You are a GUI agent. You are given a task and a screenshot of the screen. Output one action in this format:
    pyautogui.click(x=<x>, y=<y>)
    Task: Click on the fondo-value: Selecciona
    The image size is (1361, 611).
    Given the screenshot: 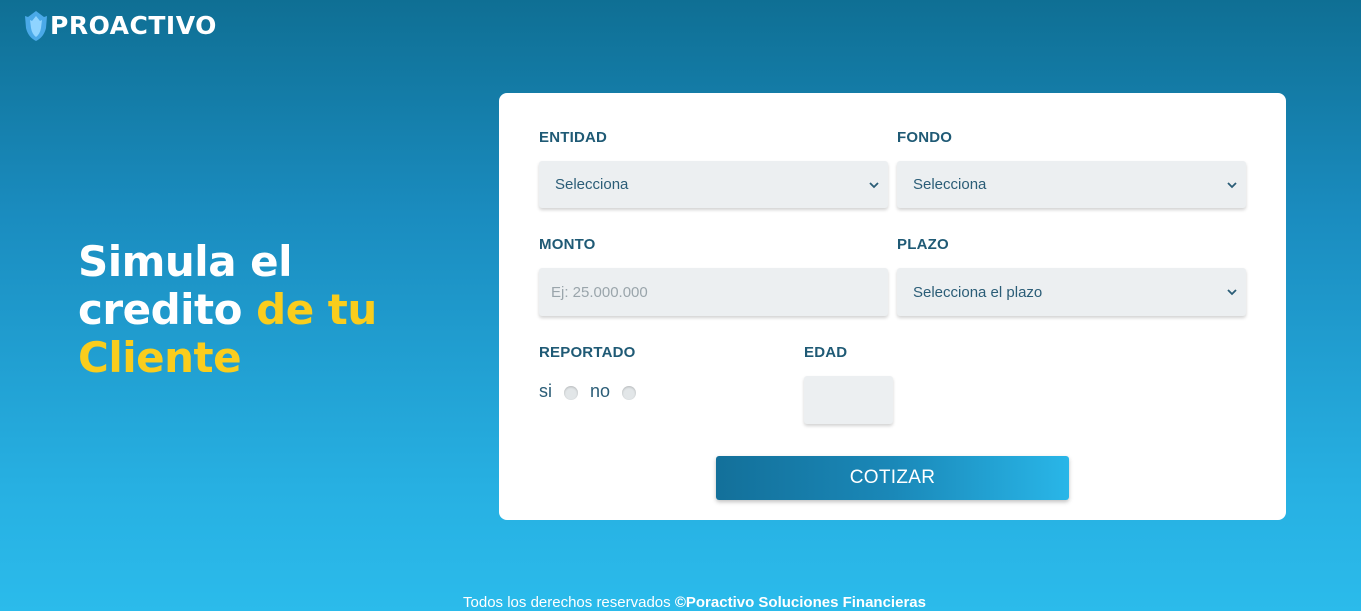 What is the action you would take?
    pyautogui.click(x=950, y=184)
    